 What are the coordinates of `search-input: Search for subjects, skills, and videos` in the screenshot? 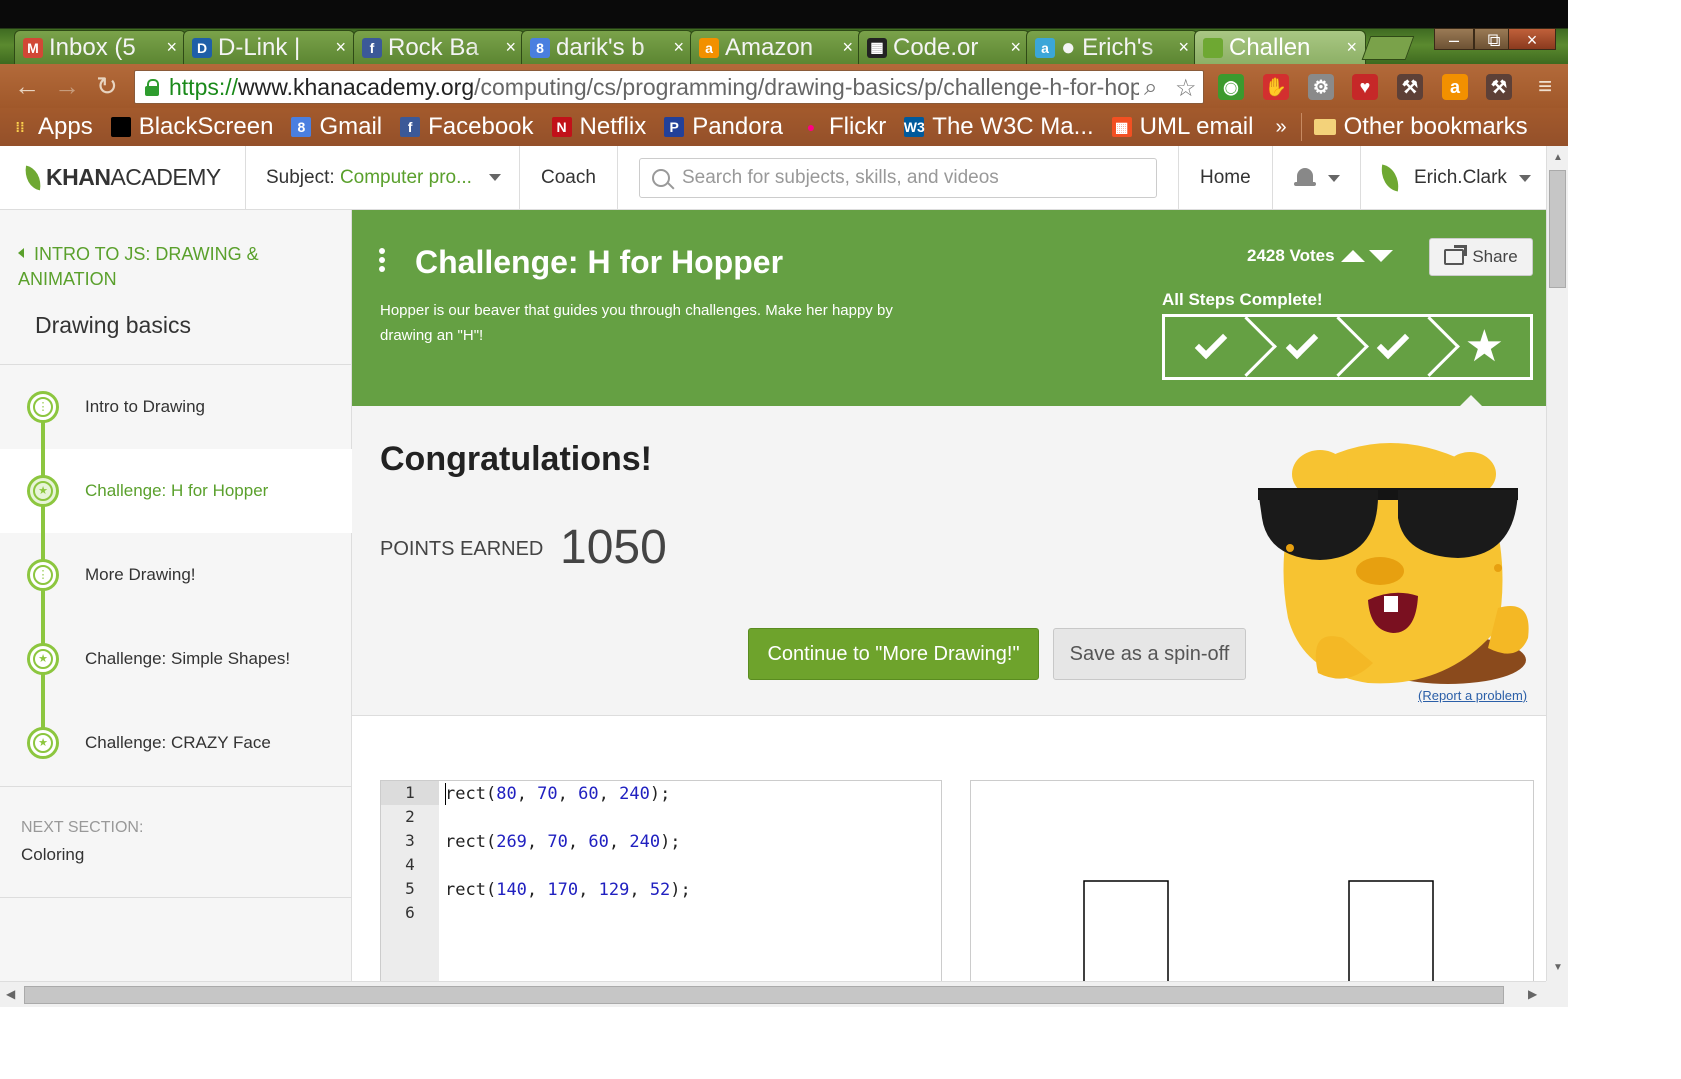 It's located at (898, 178).